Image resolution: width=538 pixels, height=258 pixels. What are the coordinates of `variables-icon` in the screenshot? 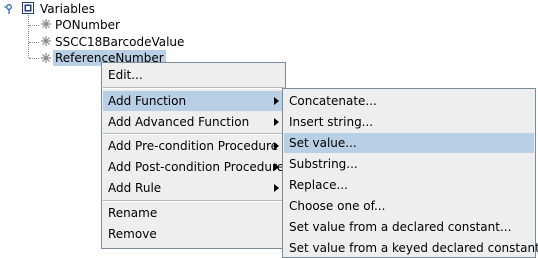 It's located at (28, 8).